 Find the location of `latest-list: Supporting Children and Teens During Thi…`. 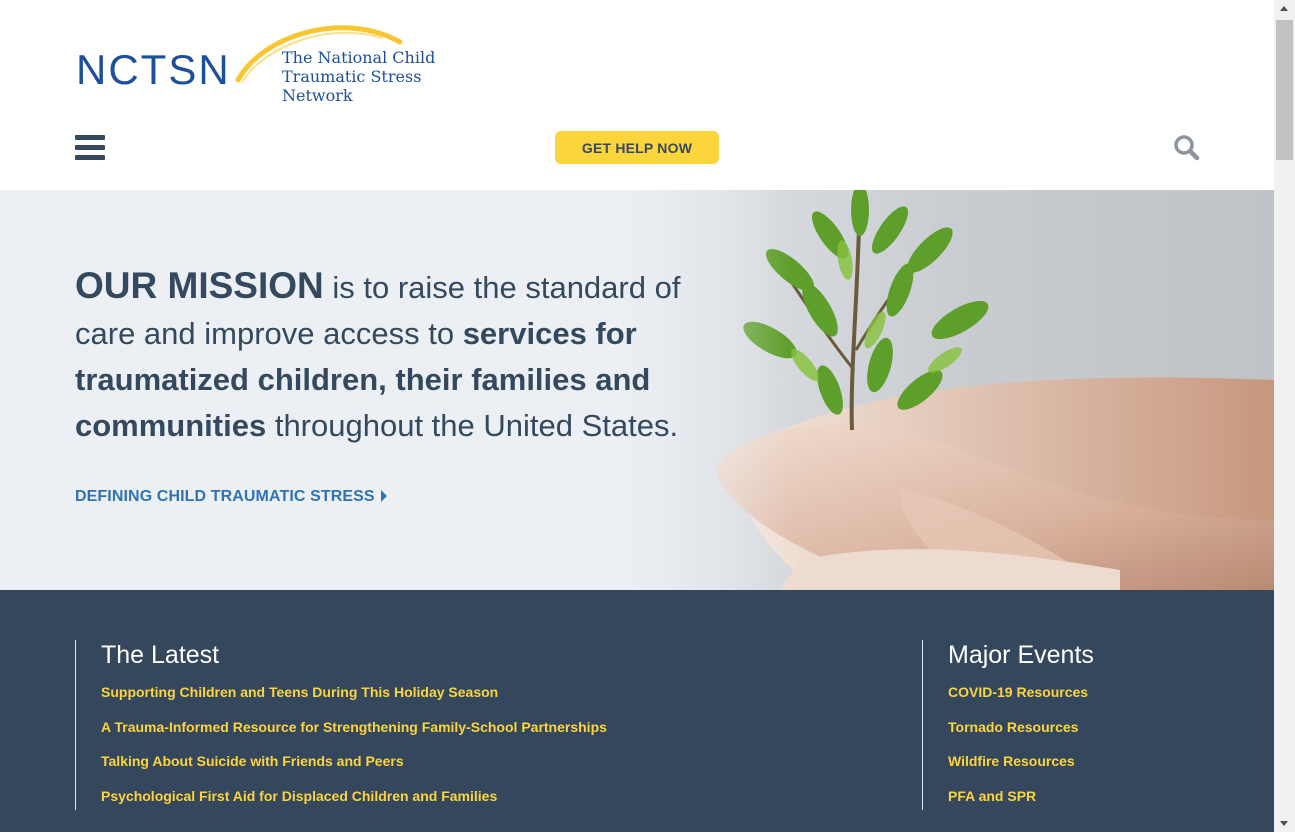

latest-list: Supporting Children and Teens During Thi… is located at coordinates (488, 753).